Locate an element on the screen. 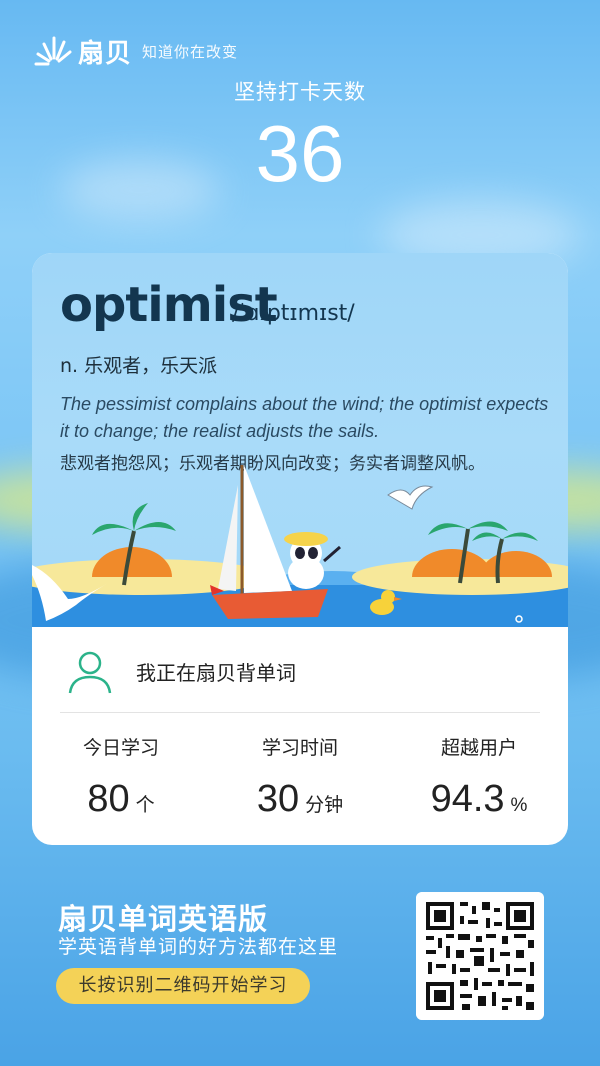 The image size is (600, 1066). stat-label: 今日学习 is located at coordinates (120, 748).